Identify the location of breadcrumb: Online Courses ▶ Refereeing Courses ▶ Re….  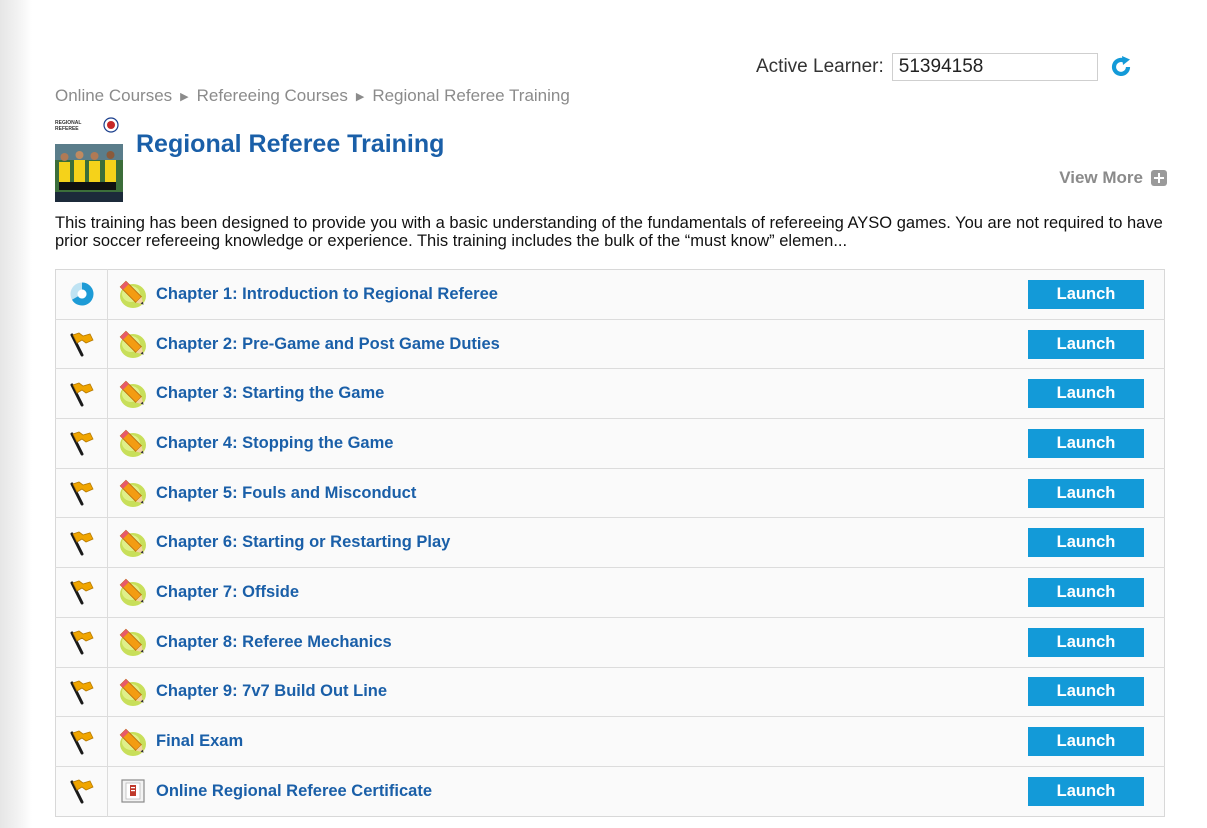
(312, 96).